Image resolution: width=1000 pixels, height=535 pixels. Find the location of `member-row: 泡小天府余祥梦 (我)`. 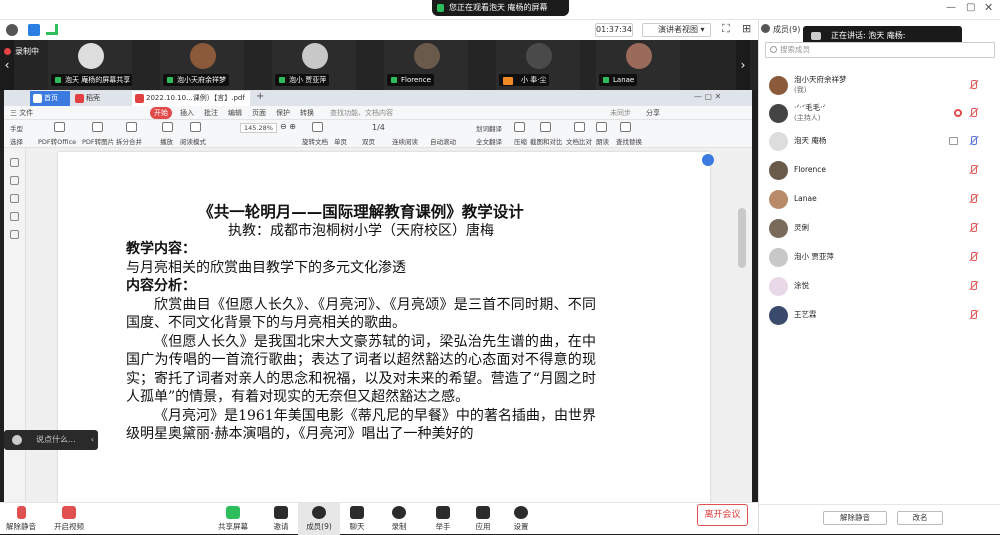

member-row: 泡小天府余祥梦 (我) is located at coordinates (879, 86).